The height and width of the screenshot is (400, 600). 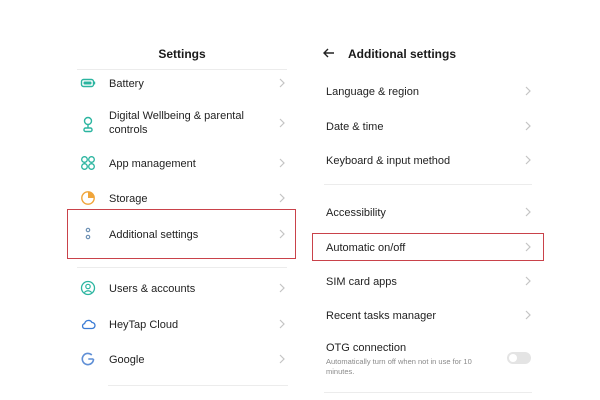 I want to click on settings-item-language-region: Language & region, so click(x=428, y=91).